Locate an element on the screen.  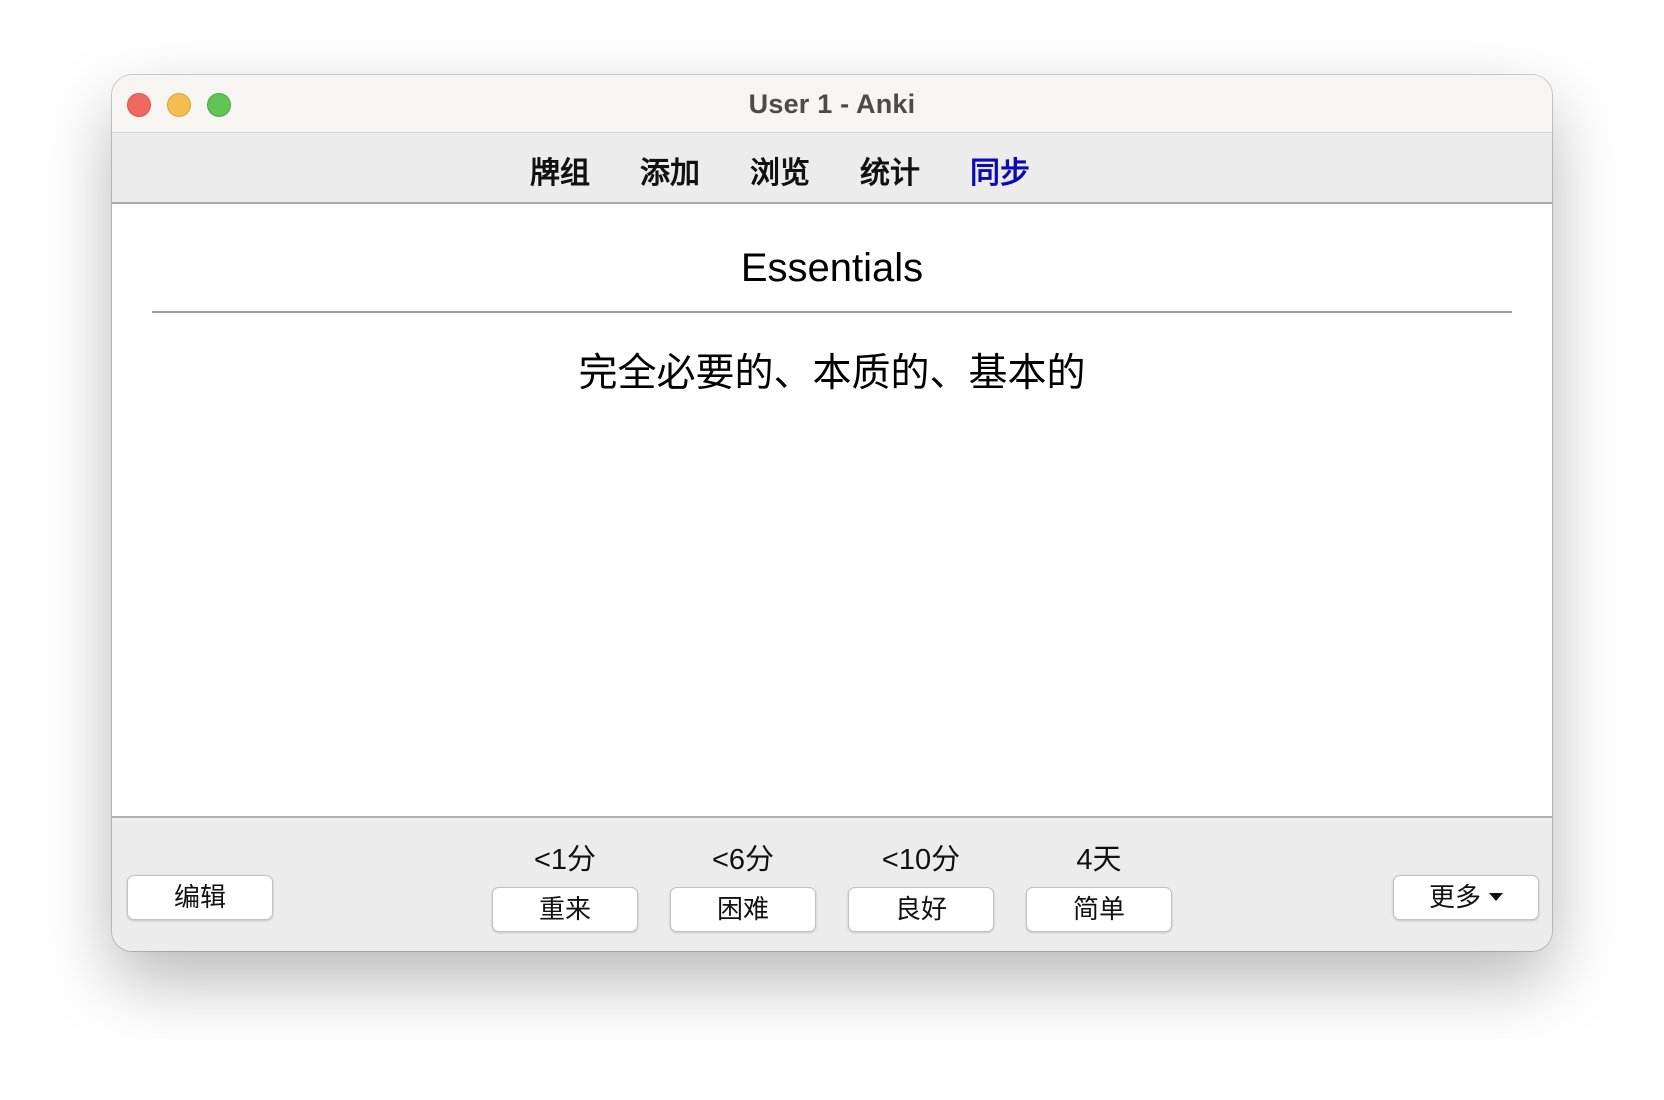
toolbar-browse-link: 浏览 is located at coordinates (780, 170).